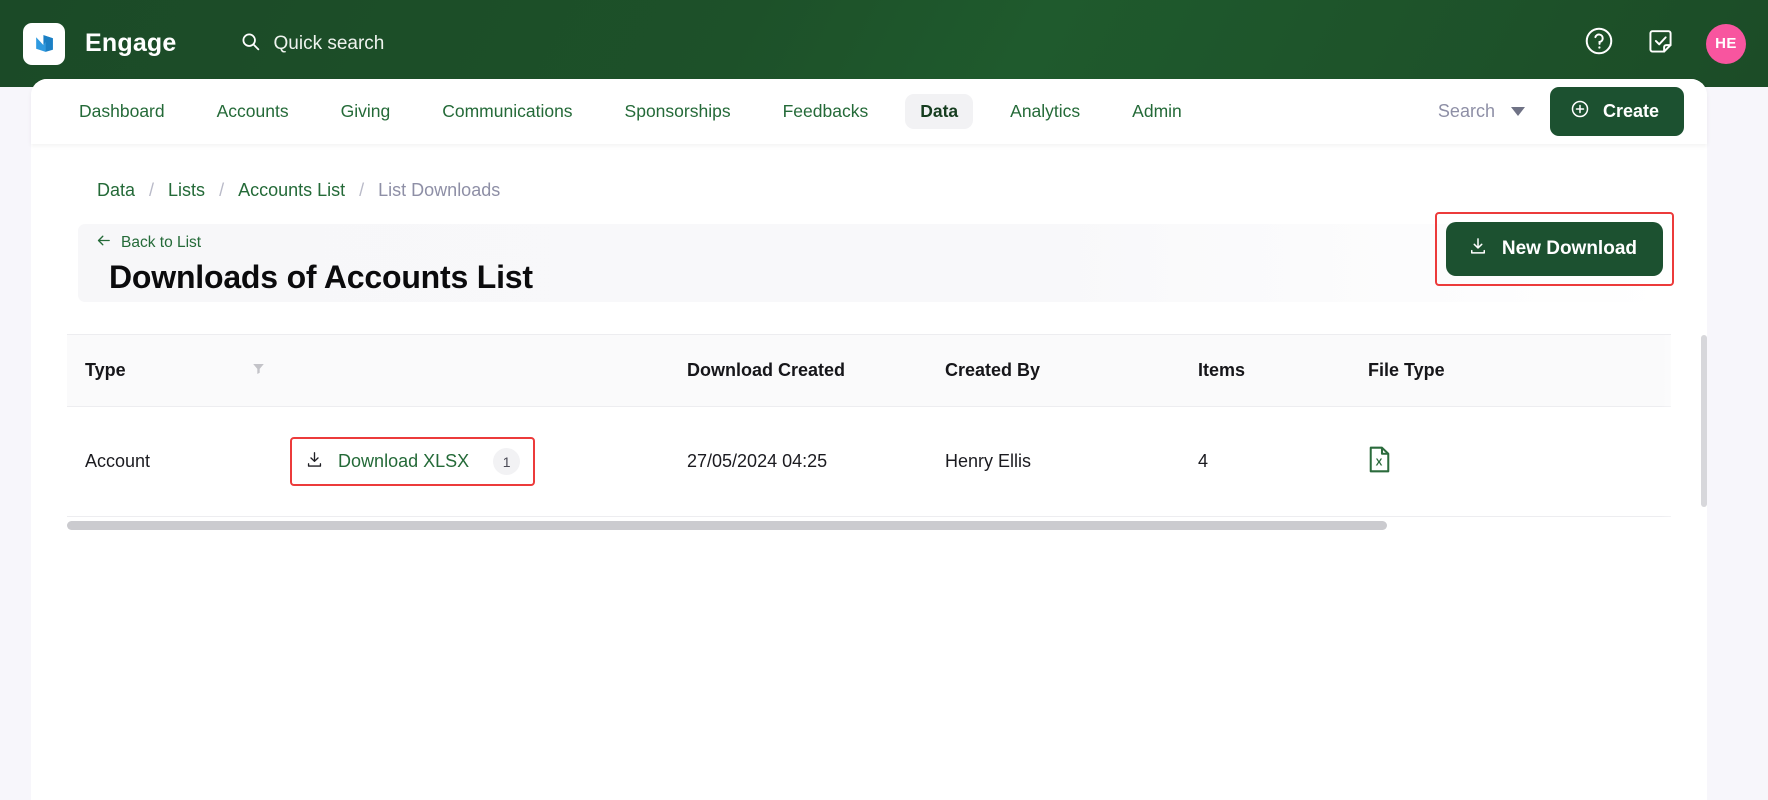 Image resolution: width=1768 pixels, height=800 pixels. What do you see at coordinates (884, 43) in the screenshot?
I see `app-topbar: Engage Quick search HE` at bounding box center [884, 43].